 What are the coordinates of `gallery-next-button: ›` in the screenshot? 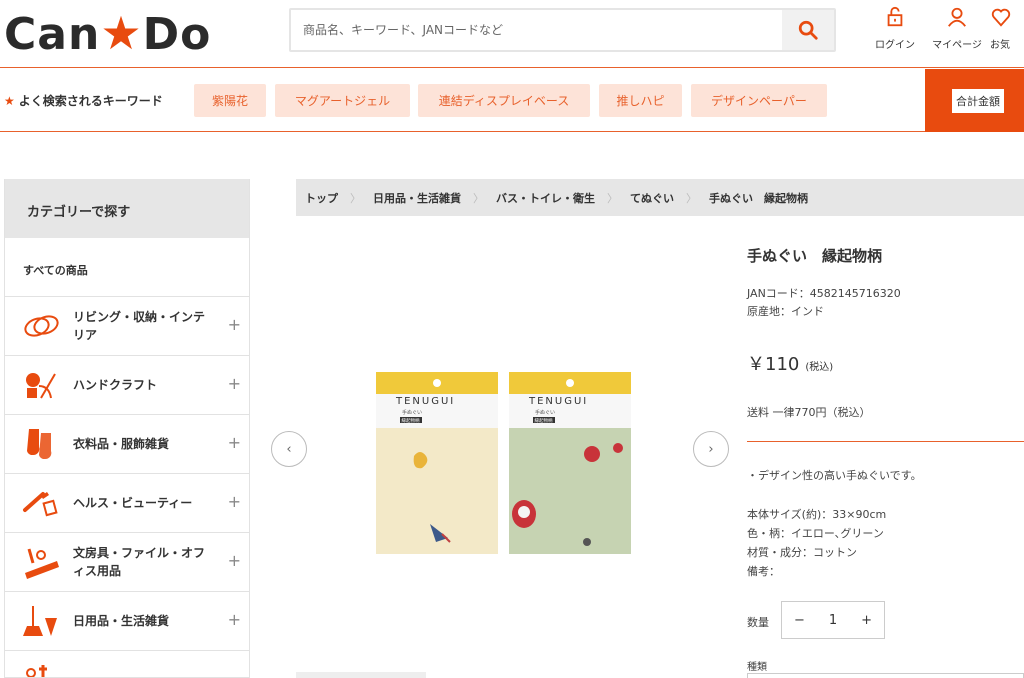 It's located at (711, 449).